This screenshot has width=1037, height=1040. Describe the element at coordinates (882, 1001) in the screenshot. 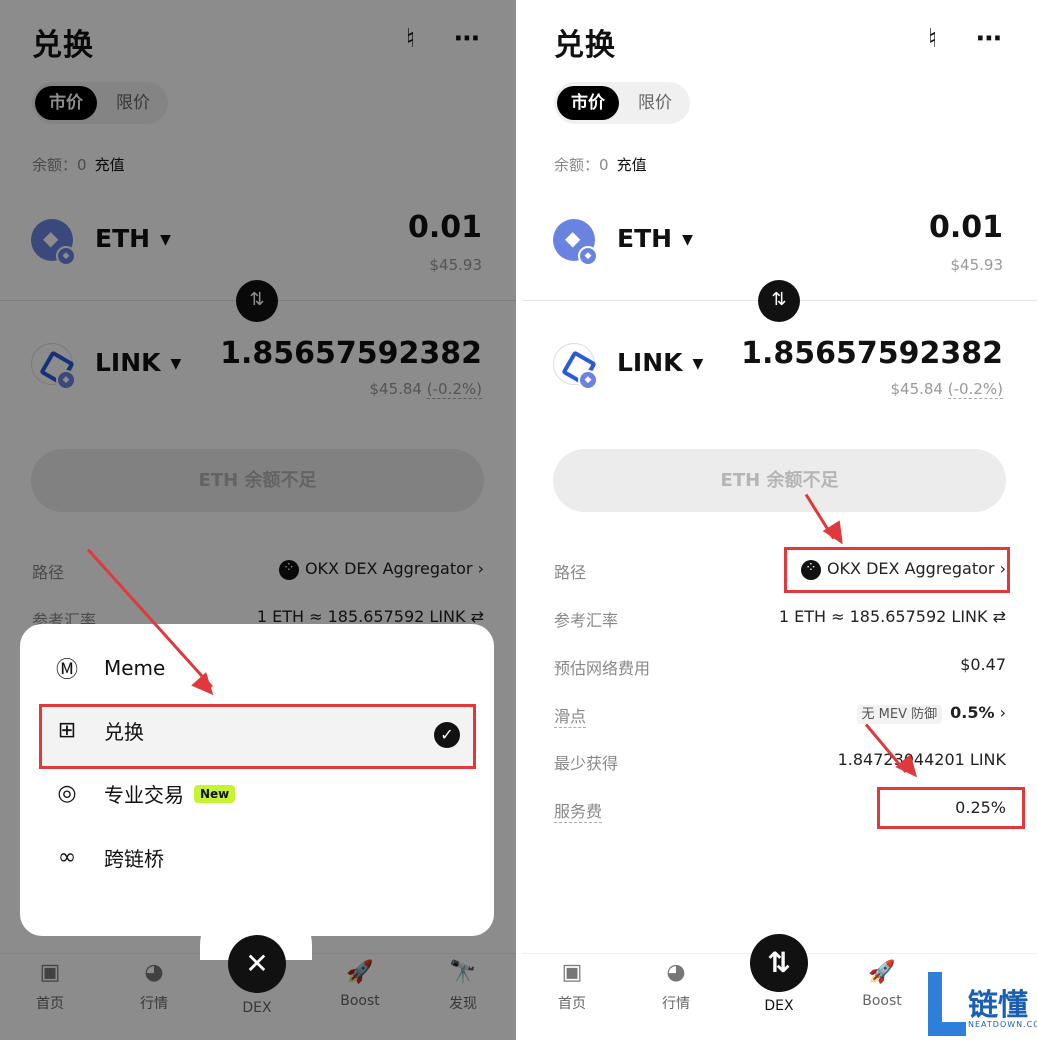

I see `tab-label: Boost` at that location.